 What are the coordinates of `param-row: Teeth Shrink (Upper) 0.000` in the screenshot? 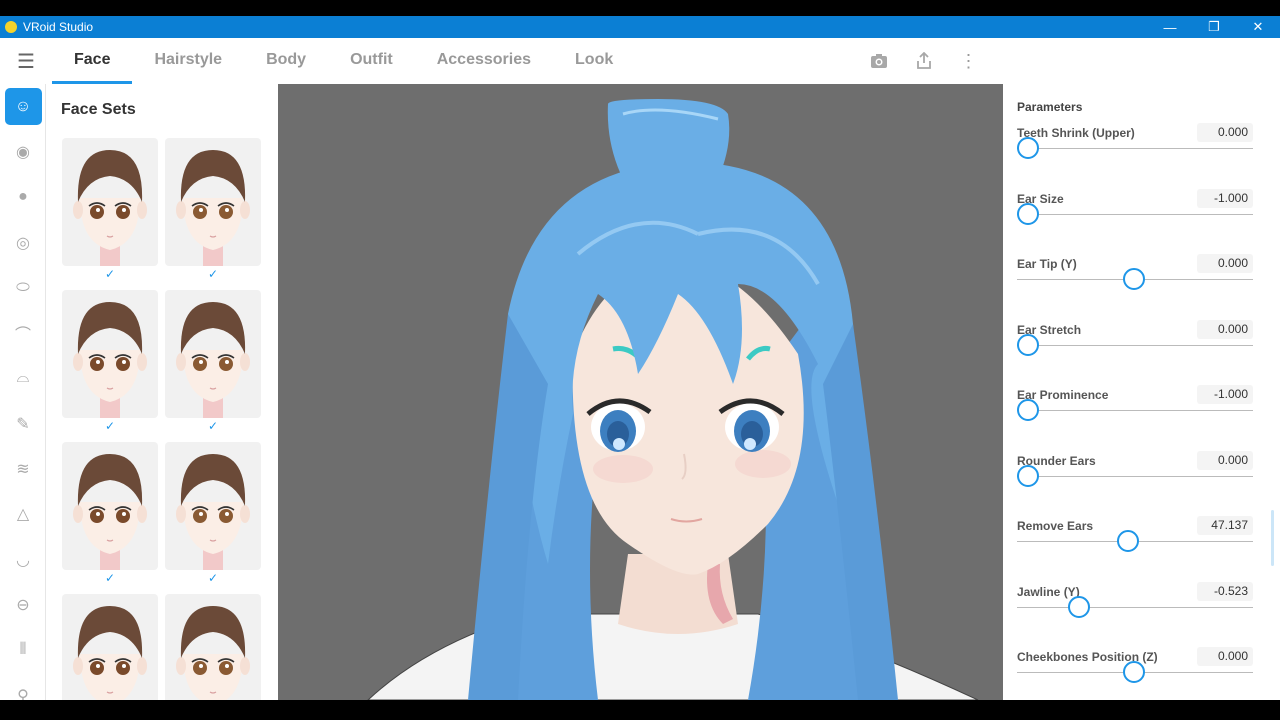 It's located at (1135, 154).